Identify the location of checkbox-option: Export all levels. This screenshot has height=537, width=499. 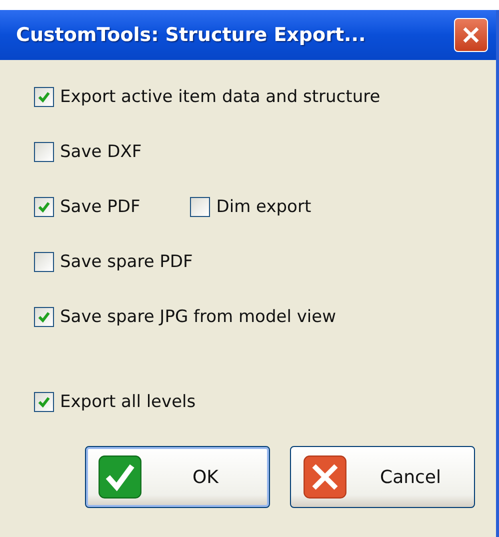
(115, 418).